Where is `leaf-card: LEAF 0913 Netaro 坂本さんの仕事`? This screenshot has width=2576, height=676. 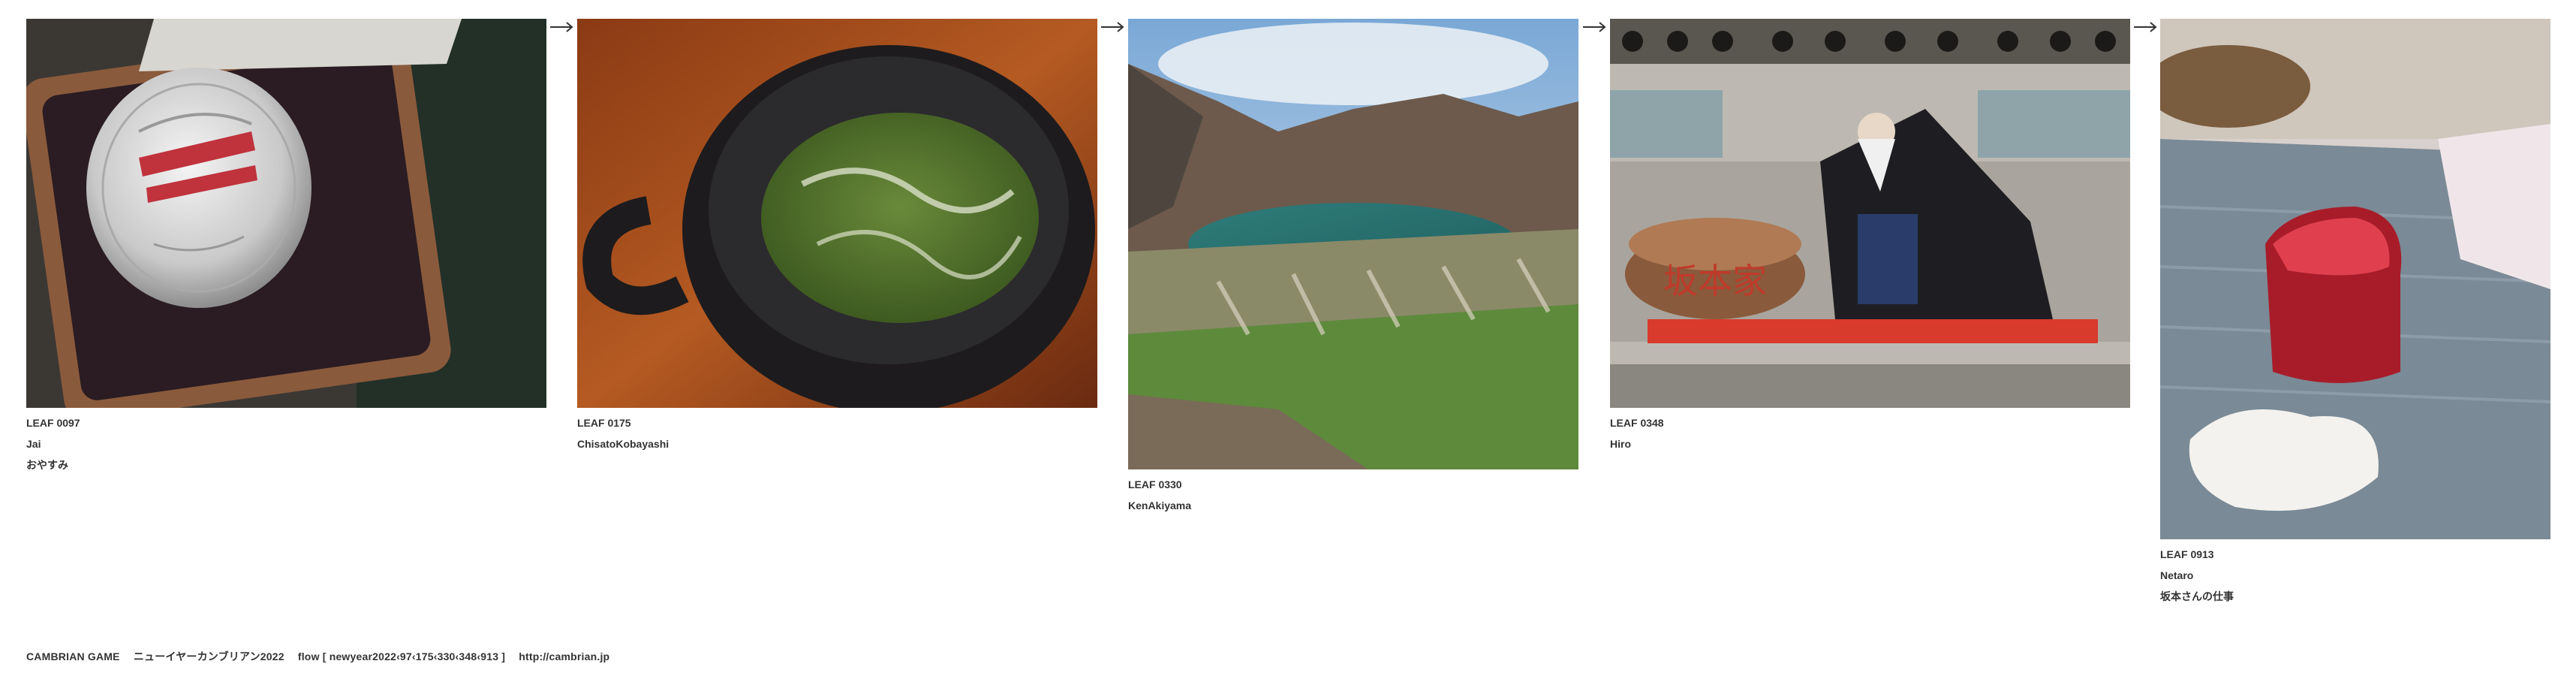 leaf-card: LEAF 0913 Netaro 坂本さんの仕事 is located at coordinates (2355, 313).